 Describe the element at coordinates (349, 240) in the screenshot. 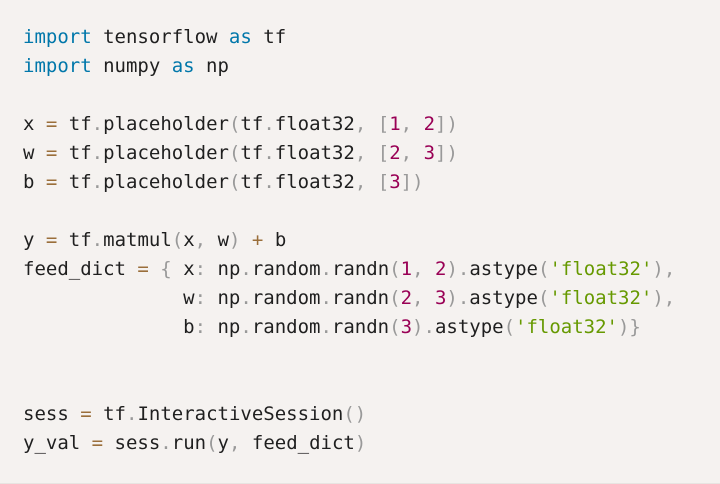

I see `code-line: y = tf.matmul(x, w) + b` at that location.